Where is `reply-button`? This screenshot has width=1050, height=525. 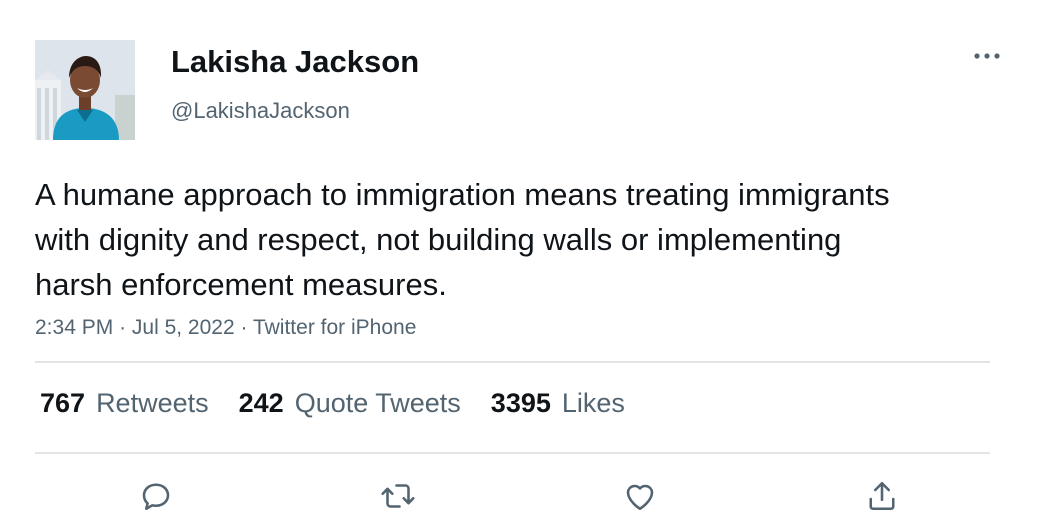 reply-button is located at coordinates (156, 496).